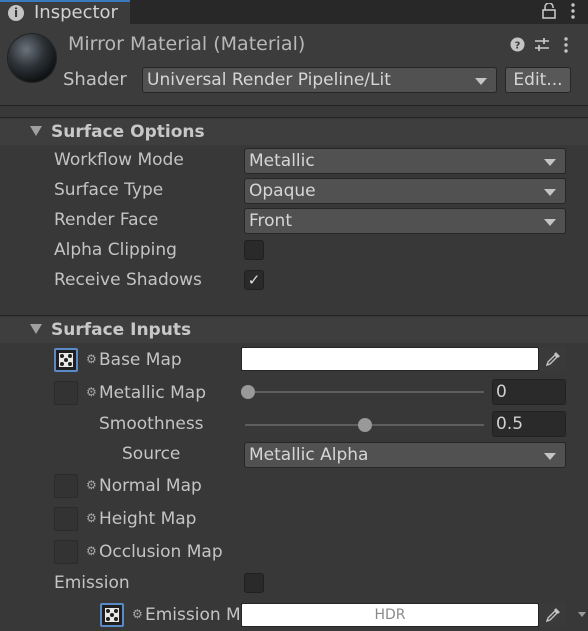  Describe the element at coordinates (76, 12) in the screenshot. I see `tab-label: Inspector` at that location.